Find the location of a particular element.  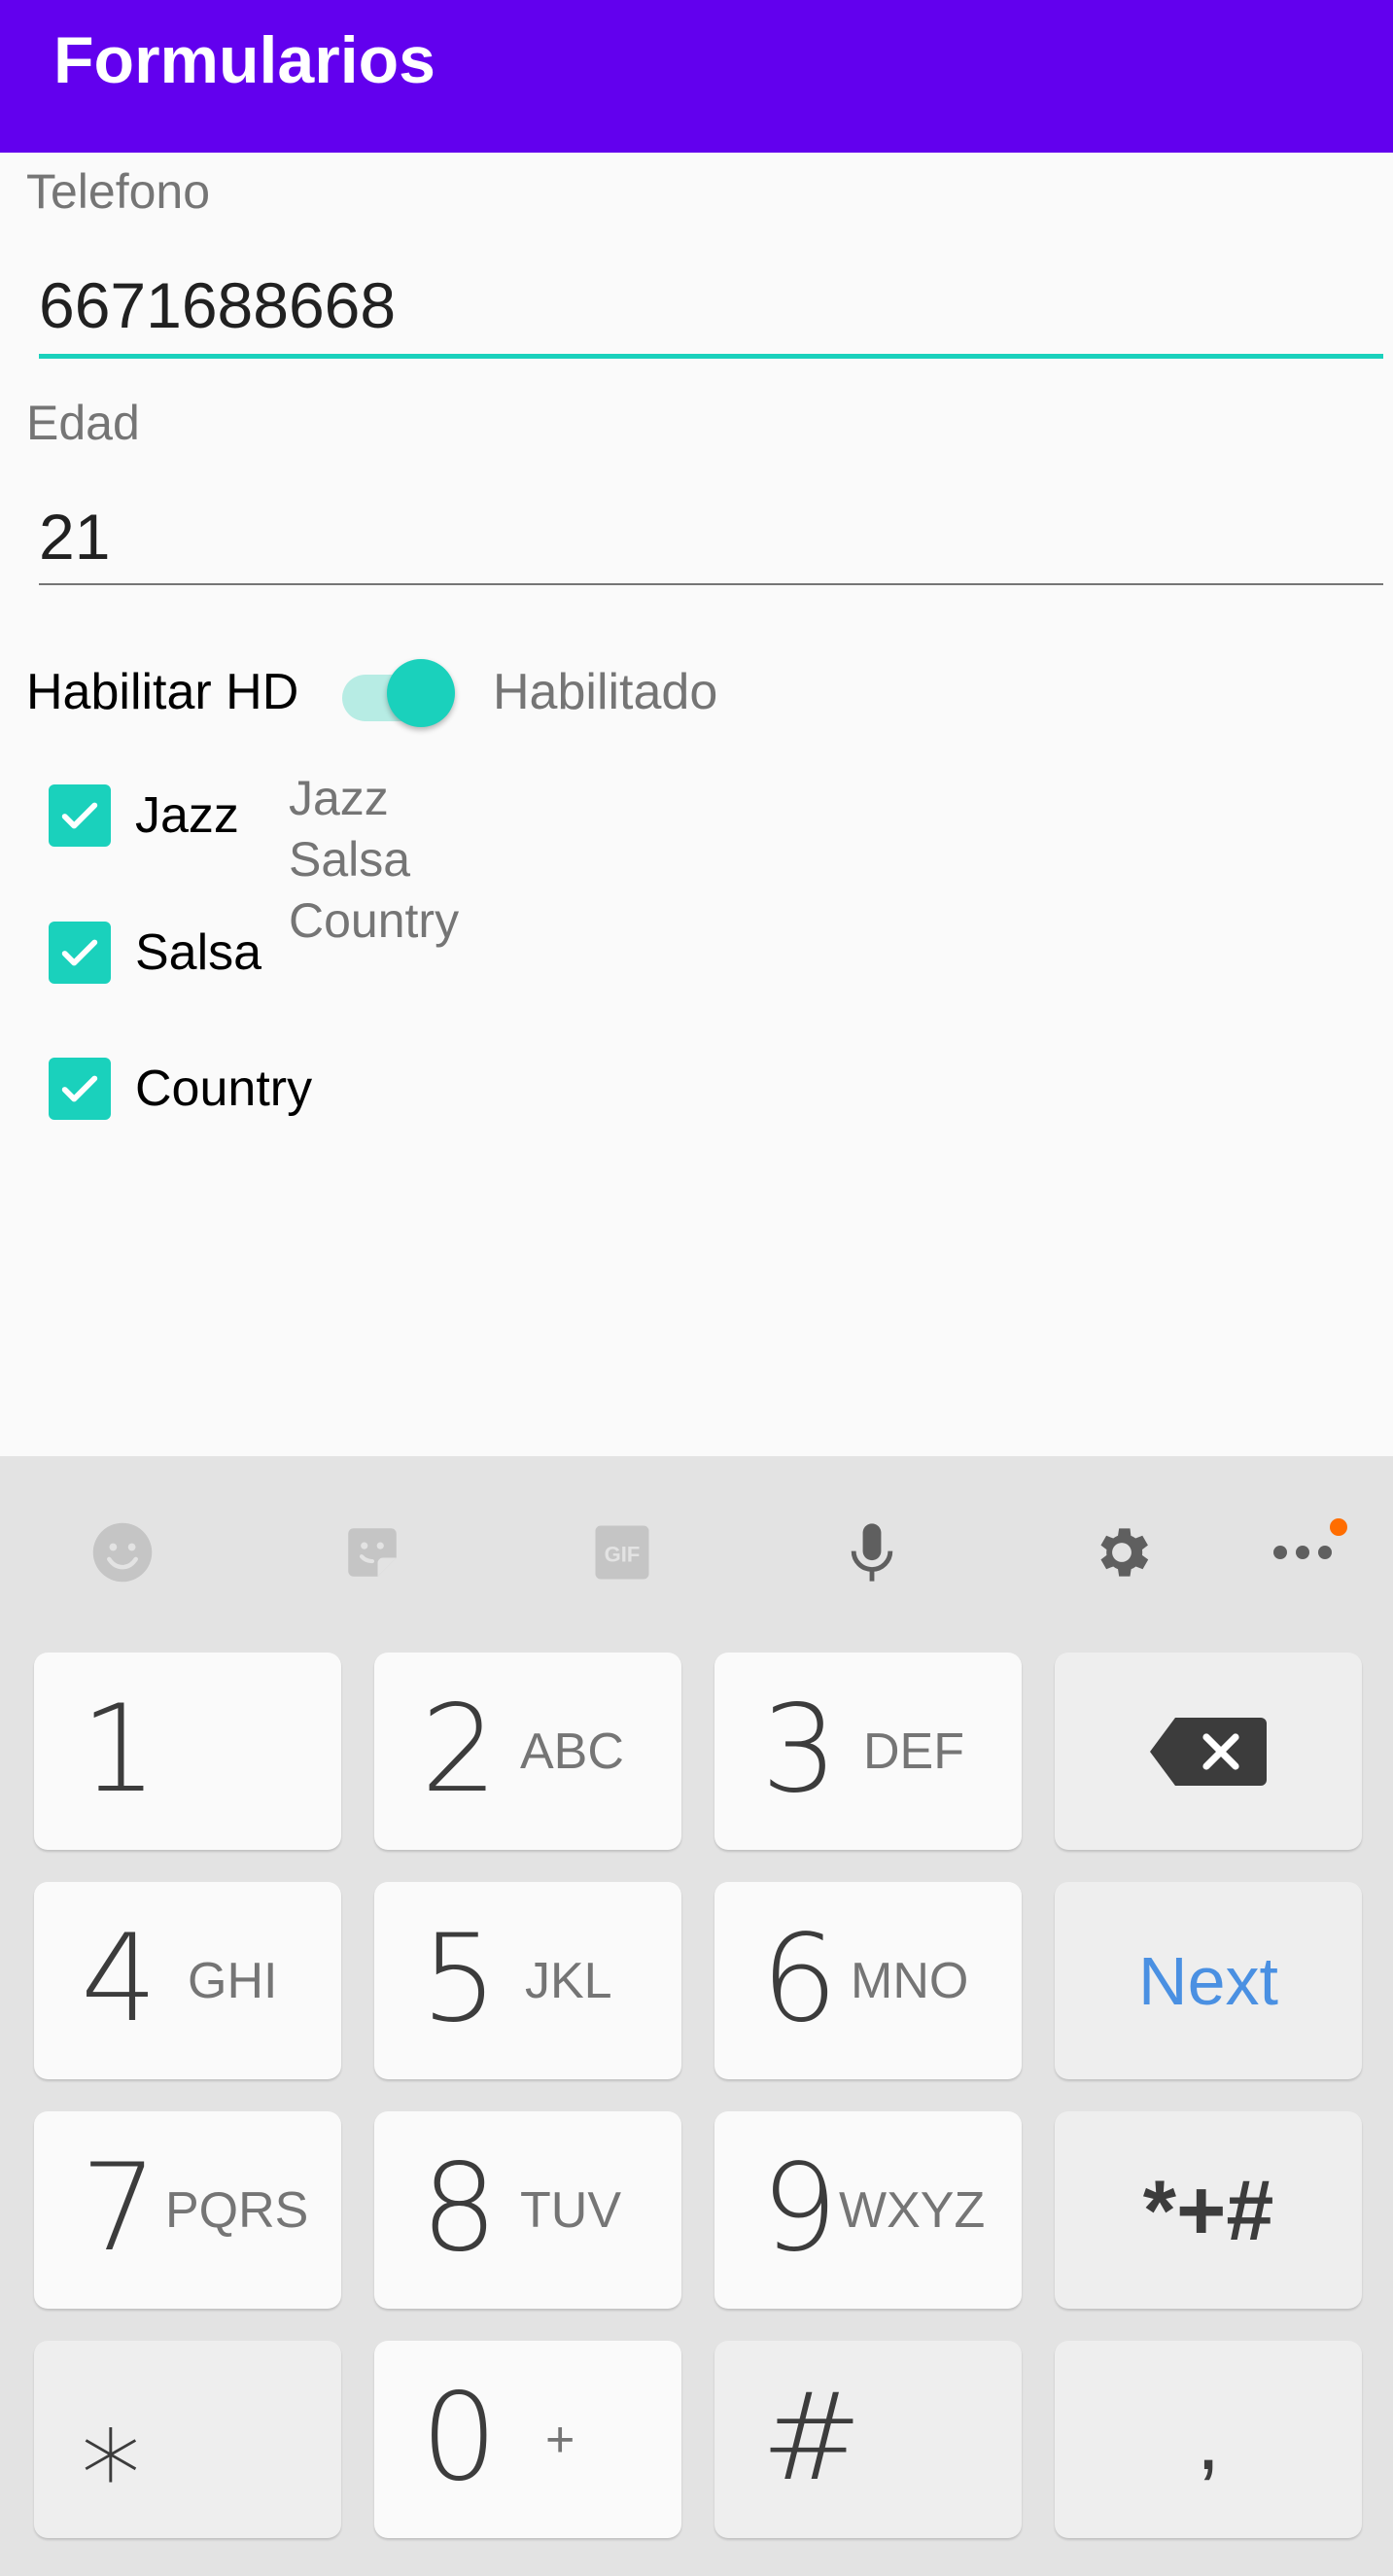

selected-item: Country is located at coordinates (375, 920).